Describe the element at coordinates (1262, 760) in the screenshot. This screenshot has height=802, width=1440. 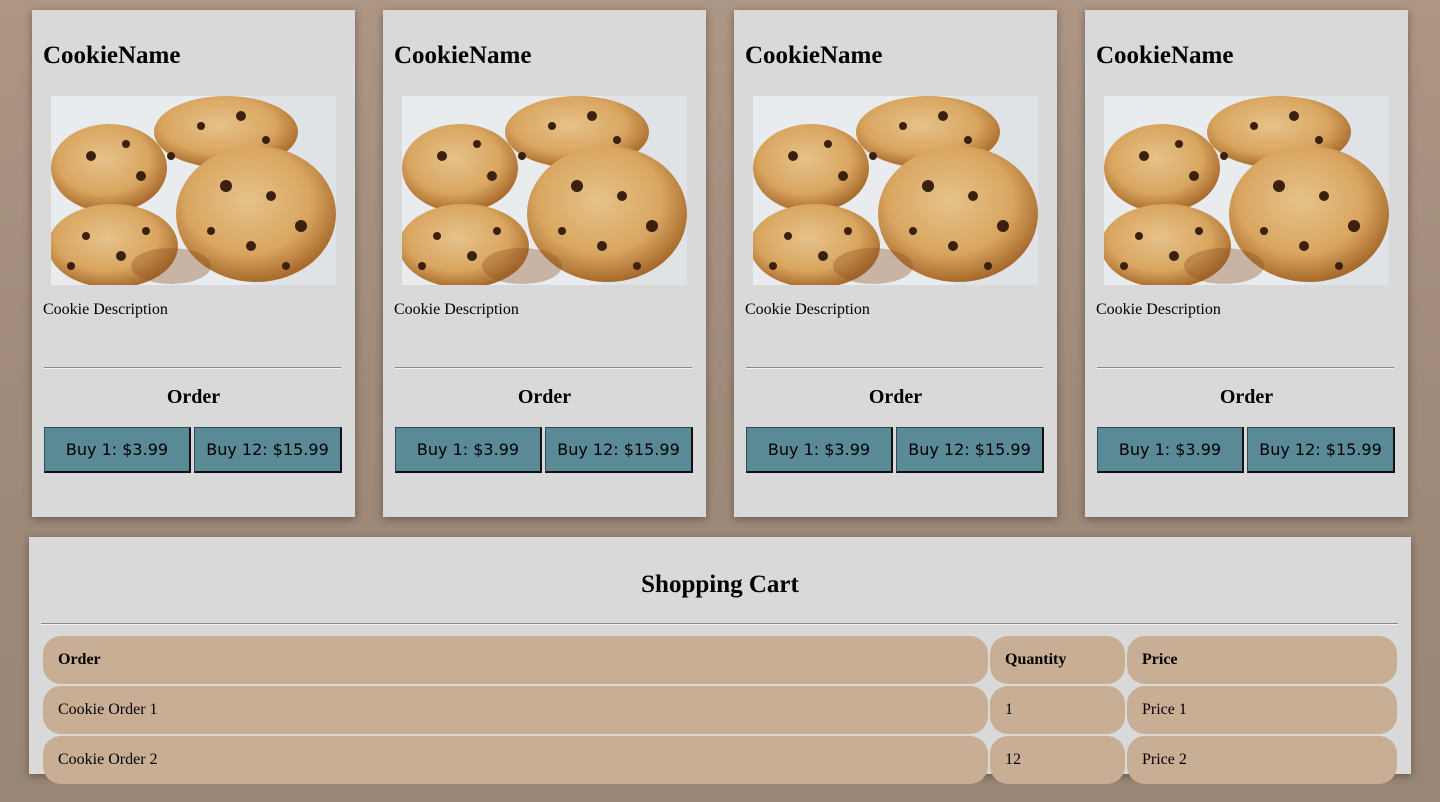
I see `table-cell-price: Price 2` at that location.